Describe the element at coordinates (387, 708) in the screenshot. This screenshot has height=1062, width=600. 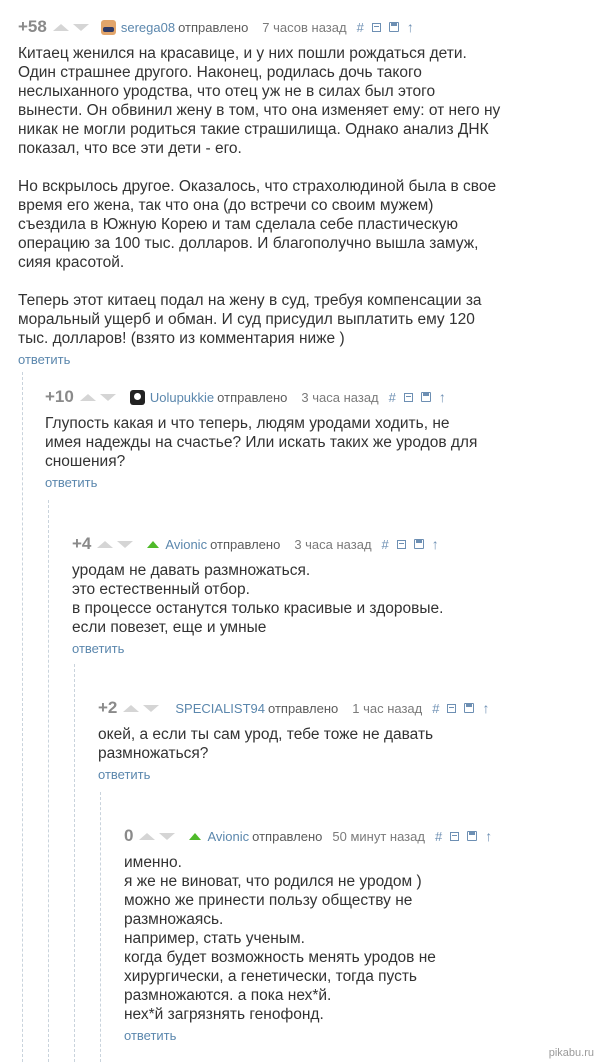
I see `comment-time: 1 час назад` at that location.